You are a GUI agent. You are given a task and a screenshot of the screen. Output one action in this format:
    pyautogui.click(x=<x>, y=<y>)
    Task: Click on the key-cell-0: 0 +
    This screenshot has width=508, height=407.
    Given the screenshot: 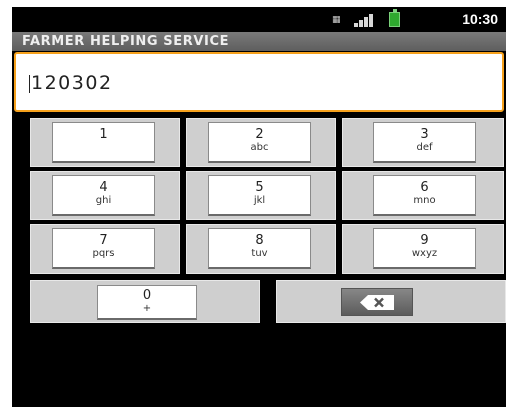 What is the action you would take?
    pyautogui.click(x=145, y=301)
    